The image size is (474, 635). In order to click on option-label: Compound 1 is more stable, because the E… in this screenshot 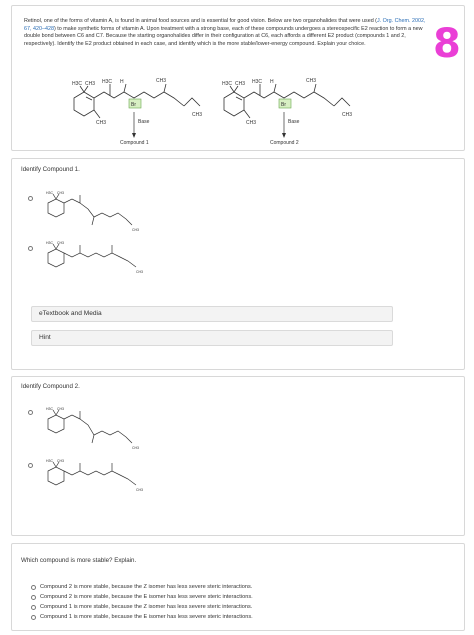, I will do `click(146, 617)`.